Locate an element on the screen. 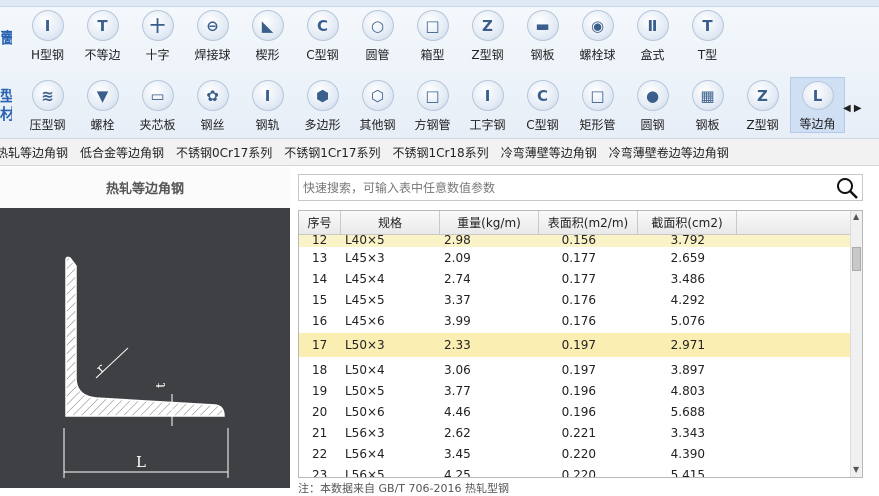 The image size is (879, 496). tab-3: 不锈钢1Cr17系列 is located at coordinates (332, 152).